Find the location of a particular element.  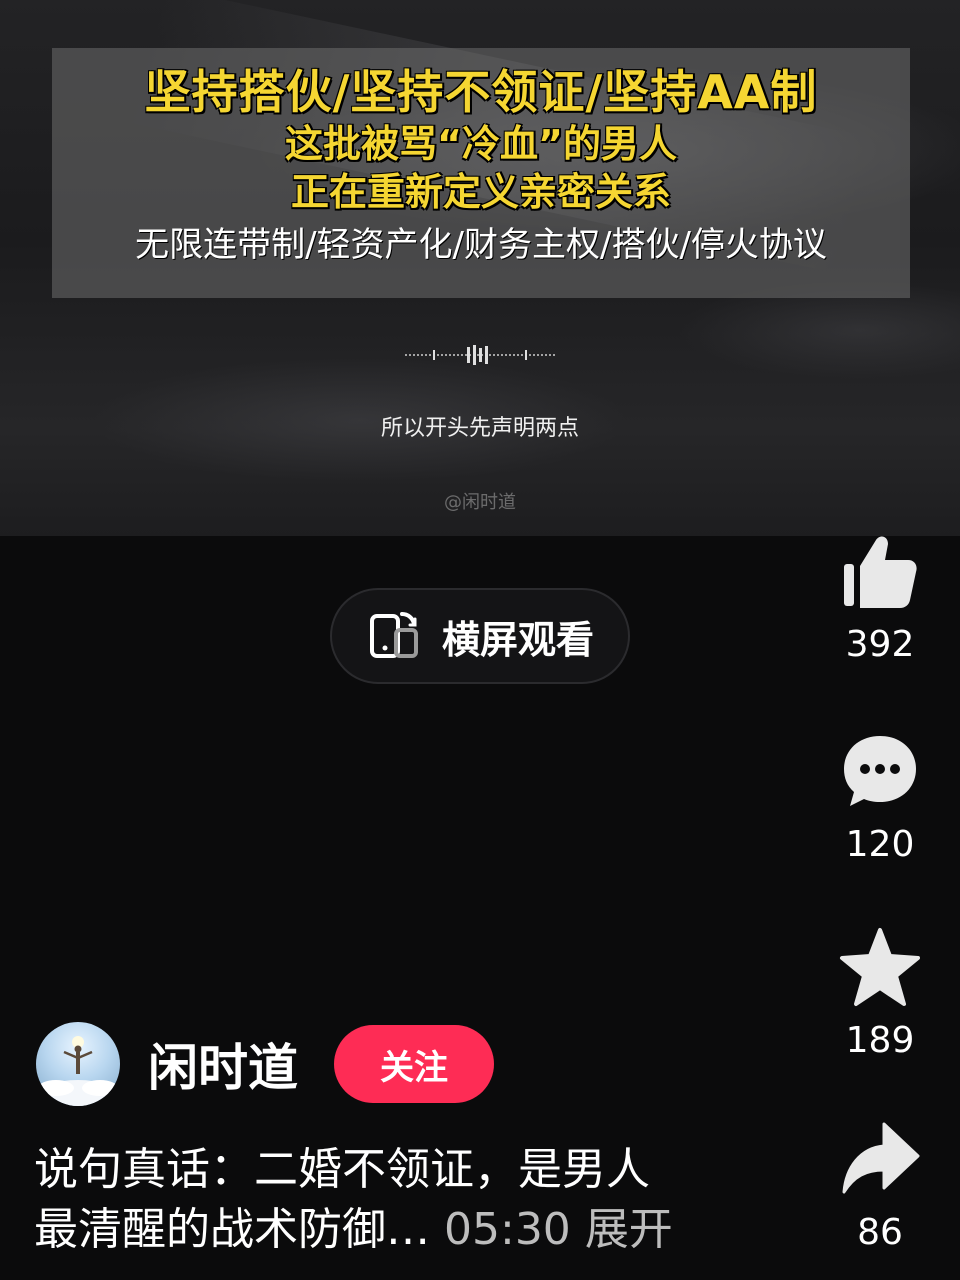

caption-line-1: 坚持搭伙/坚持不领证/坚持AA制 is located at coordinates (481, 92).